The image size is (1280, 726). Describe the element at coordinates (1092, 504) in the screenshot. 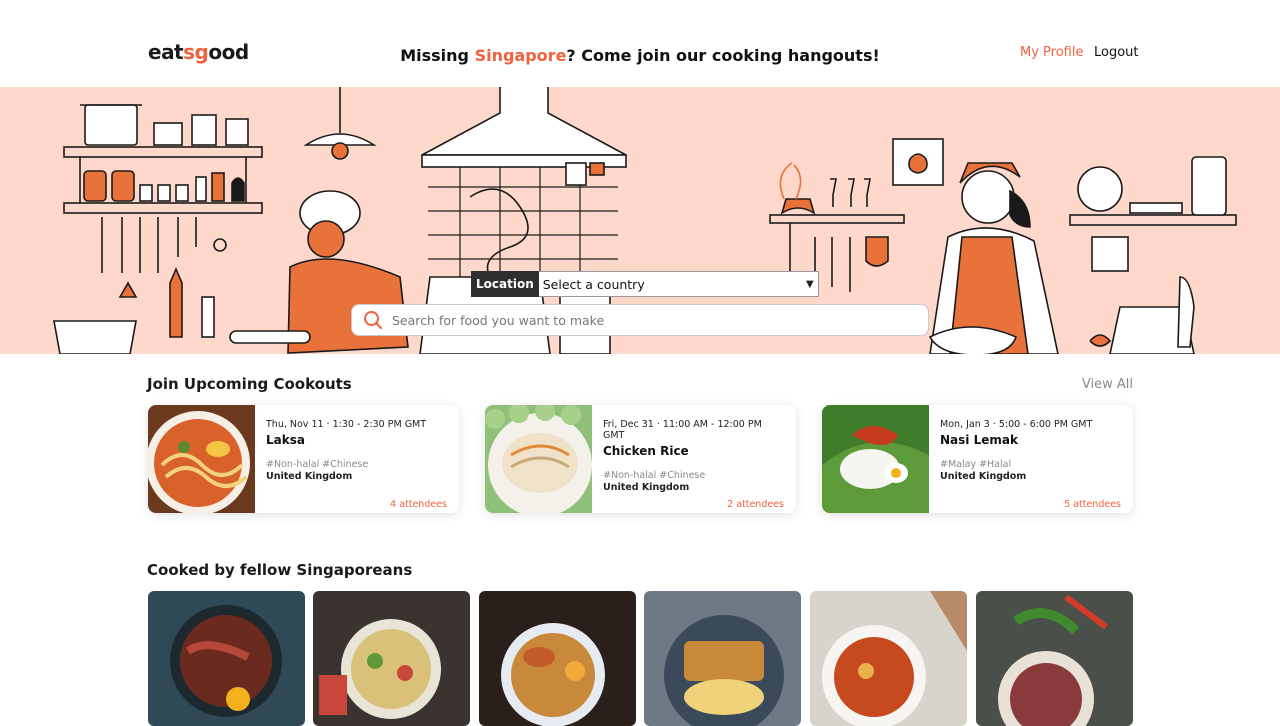

I see `cookout-attendees: 5 attendees` at that location.